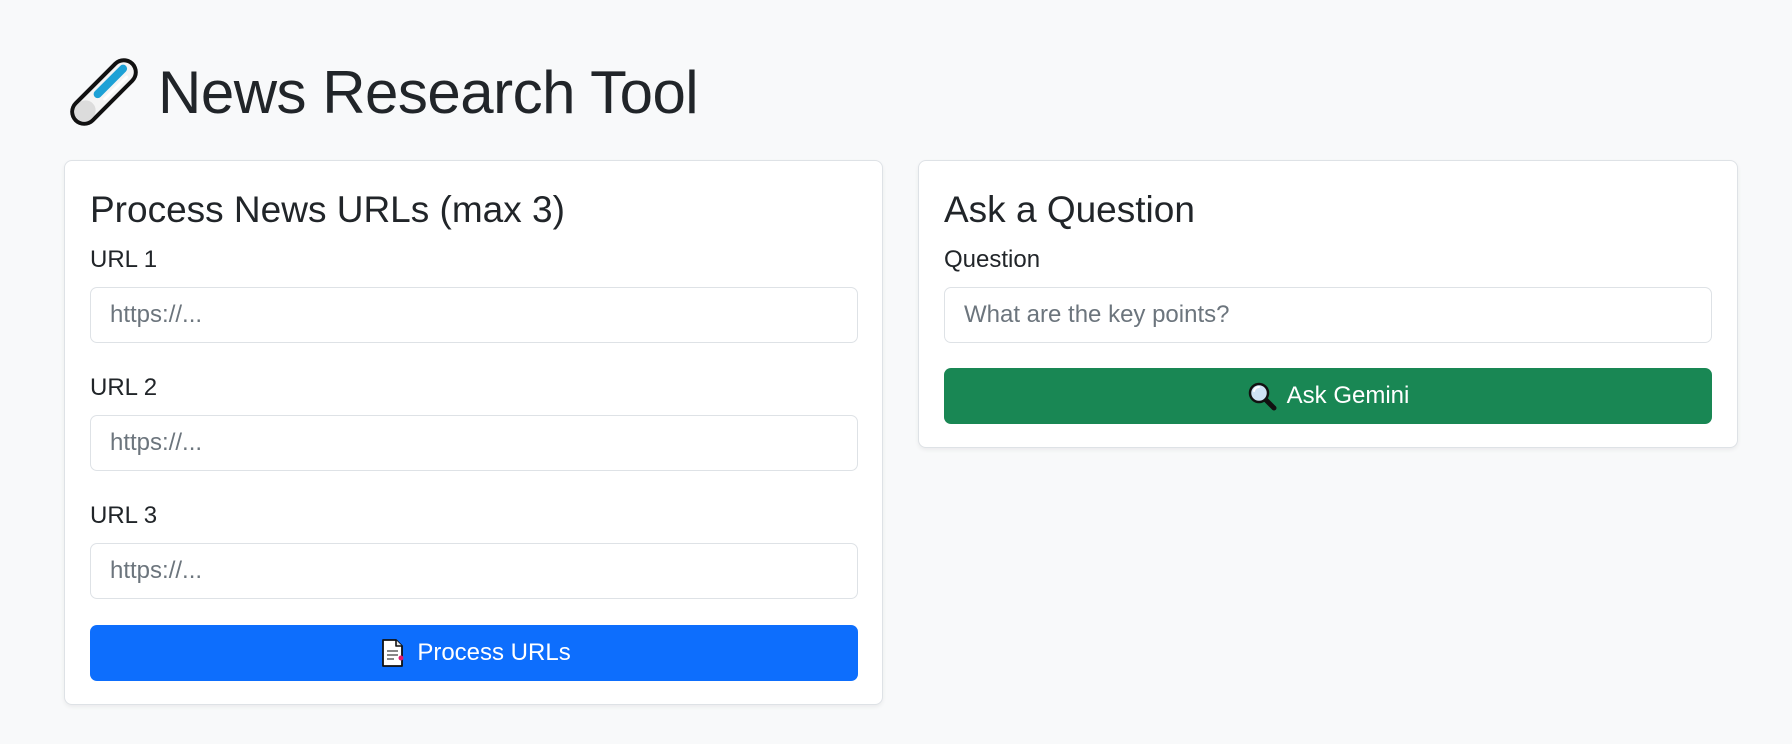 Image resolution: width=1792 pixels, height=744 pixels. What do you see at coordinates (992, 259) in the screenshot?
I see `question-label: Question` at bounding box center [992, 259].